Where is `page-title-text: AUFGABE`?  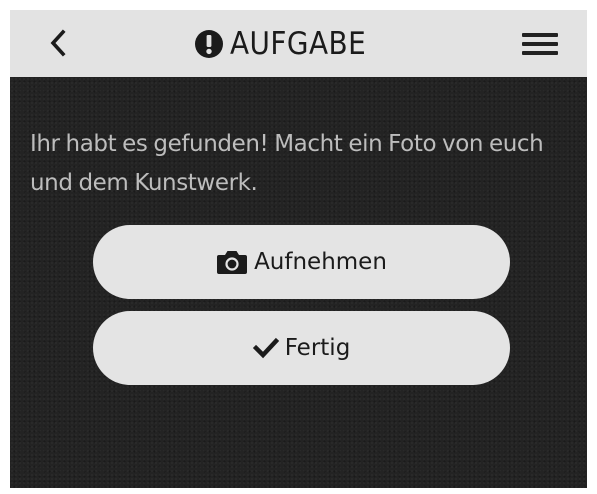
page-title-text: AUFGABE is located at coordinates (298, 43).